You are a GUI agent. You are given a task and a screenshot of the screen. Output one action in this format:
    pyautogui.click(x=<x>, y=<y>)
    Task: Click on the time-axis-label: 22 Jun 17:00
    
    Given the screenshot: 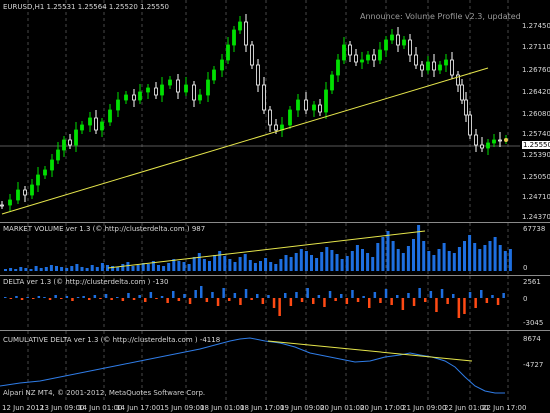 What is the action you would take?
    pyautogui.click(x=504, y=408)
    